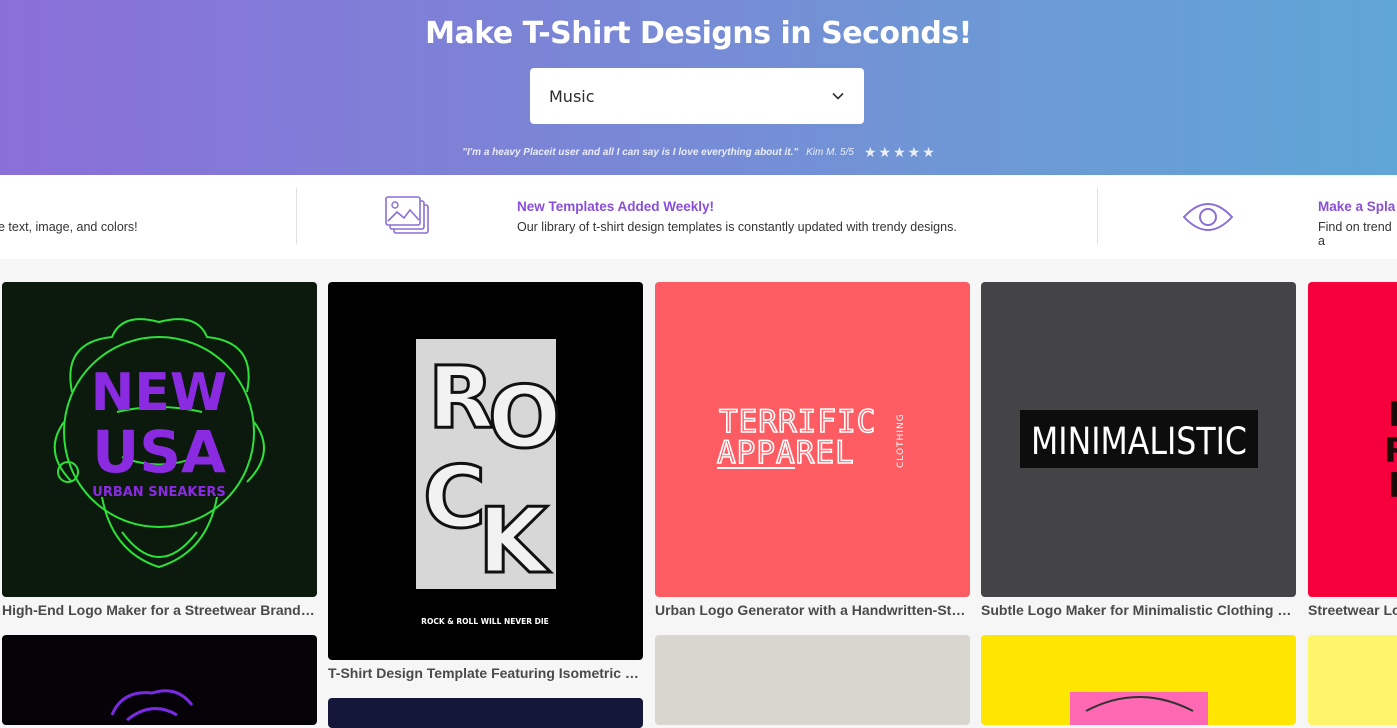  What do you see at coordinates (830, 152) in the screenshot?
I see `review-author: Kim M. 5/5` at bounding box center [830, 152].